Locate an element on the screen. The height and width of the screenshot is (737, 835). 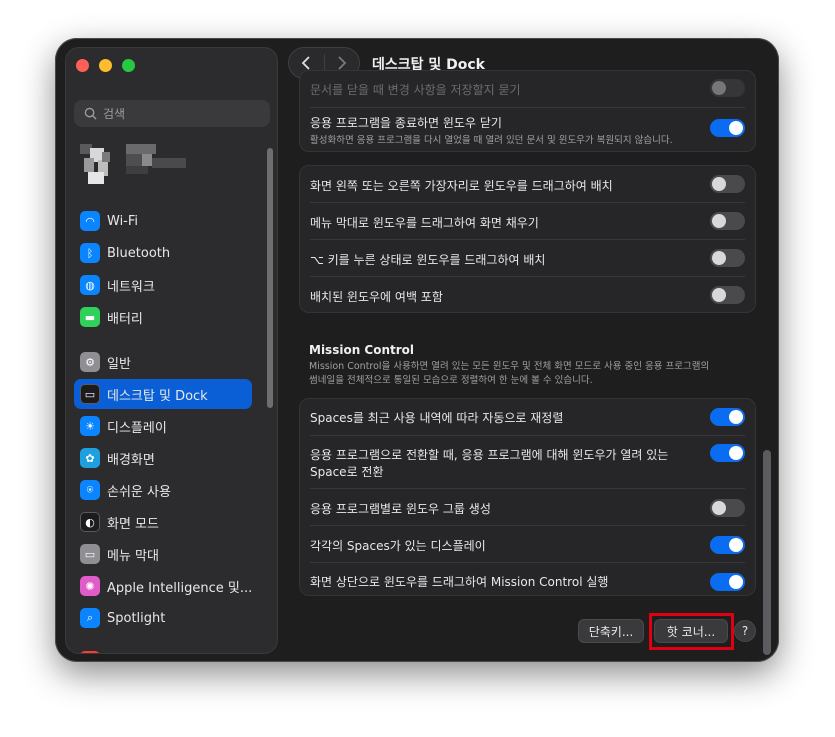
dock-icon: ▭ is located at coordinates (90, 394).